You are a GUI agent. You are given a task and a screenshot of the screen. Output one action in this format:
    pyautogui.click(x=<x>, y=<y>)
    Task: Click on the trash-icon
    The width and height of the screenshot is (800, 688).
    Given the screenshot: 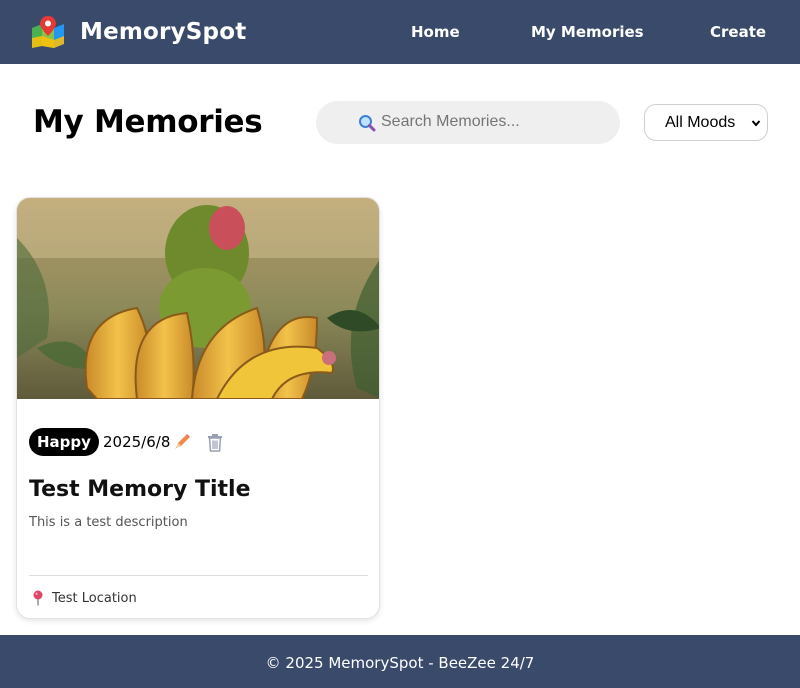 What is the action you would take?
    pyautogui.click(x=215, y=442)
    